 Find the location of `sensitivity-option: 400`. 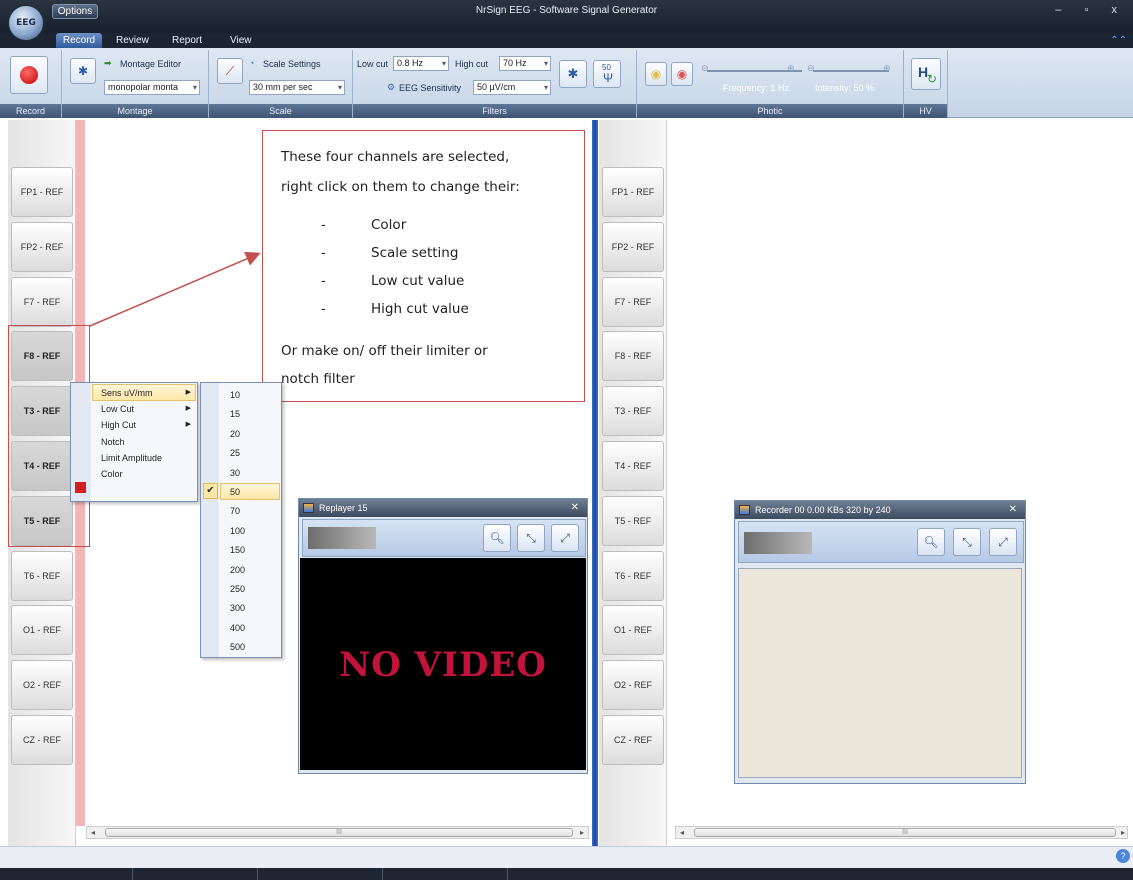

sensitivity-option: 400 is located at coordinates (250, 628).